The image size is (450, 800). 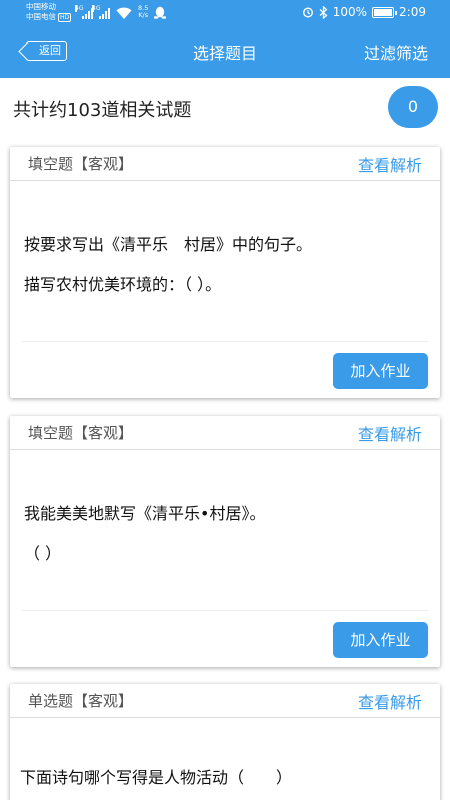 I want to click on signal-icon: 4G, so click(x=101, y=12).